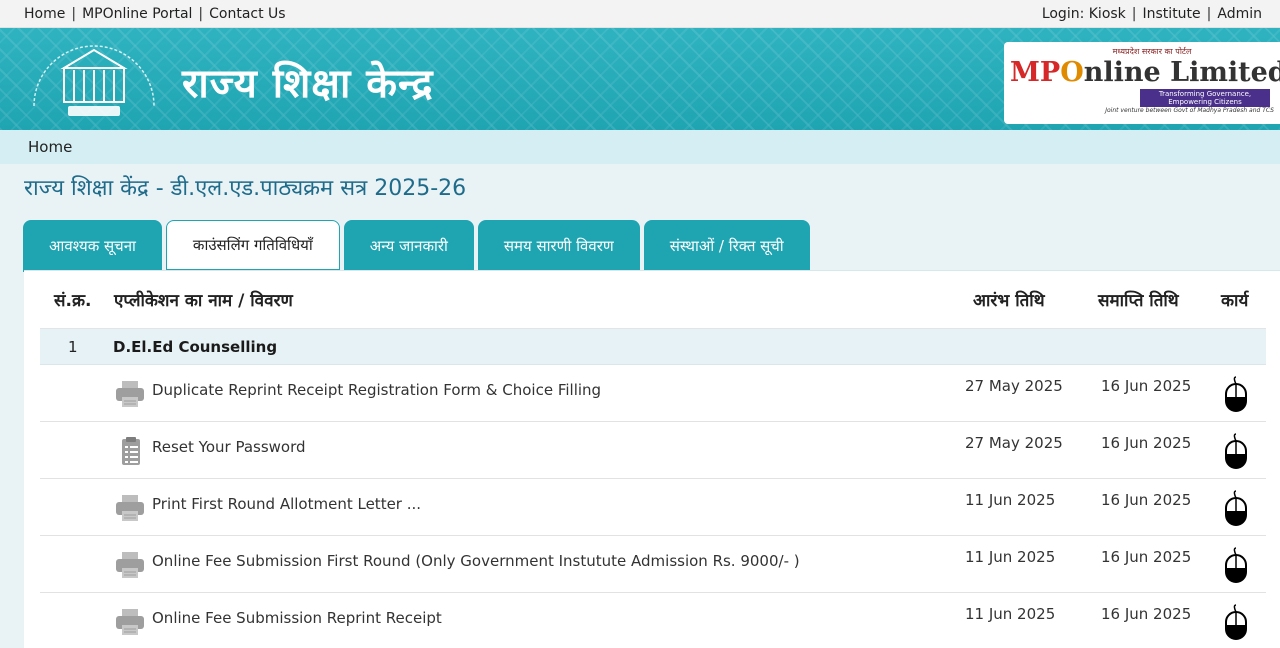 This screenshot has width=1280, height=648. Describe the element at coordinates (1138, 301) in the screenshot. I see `header-end-date: समाप्ति तिथि` at that location.